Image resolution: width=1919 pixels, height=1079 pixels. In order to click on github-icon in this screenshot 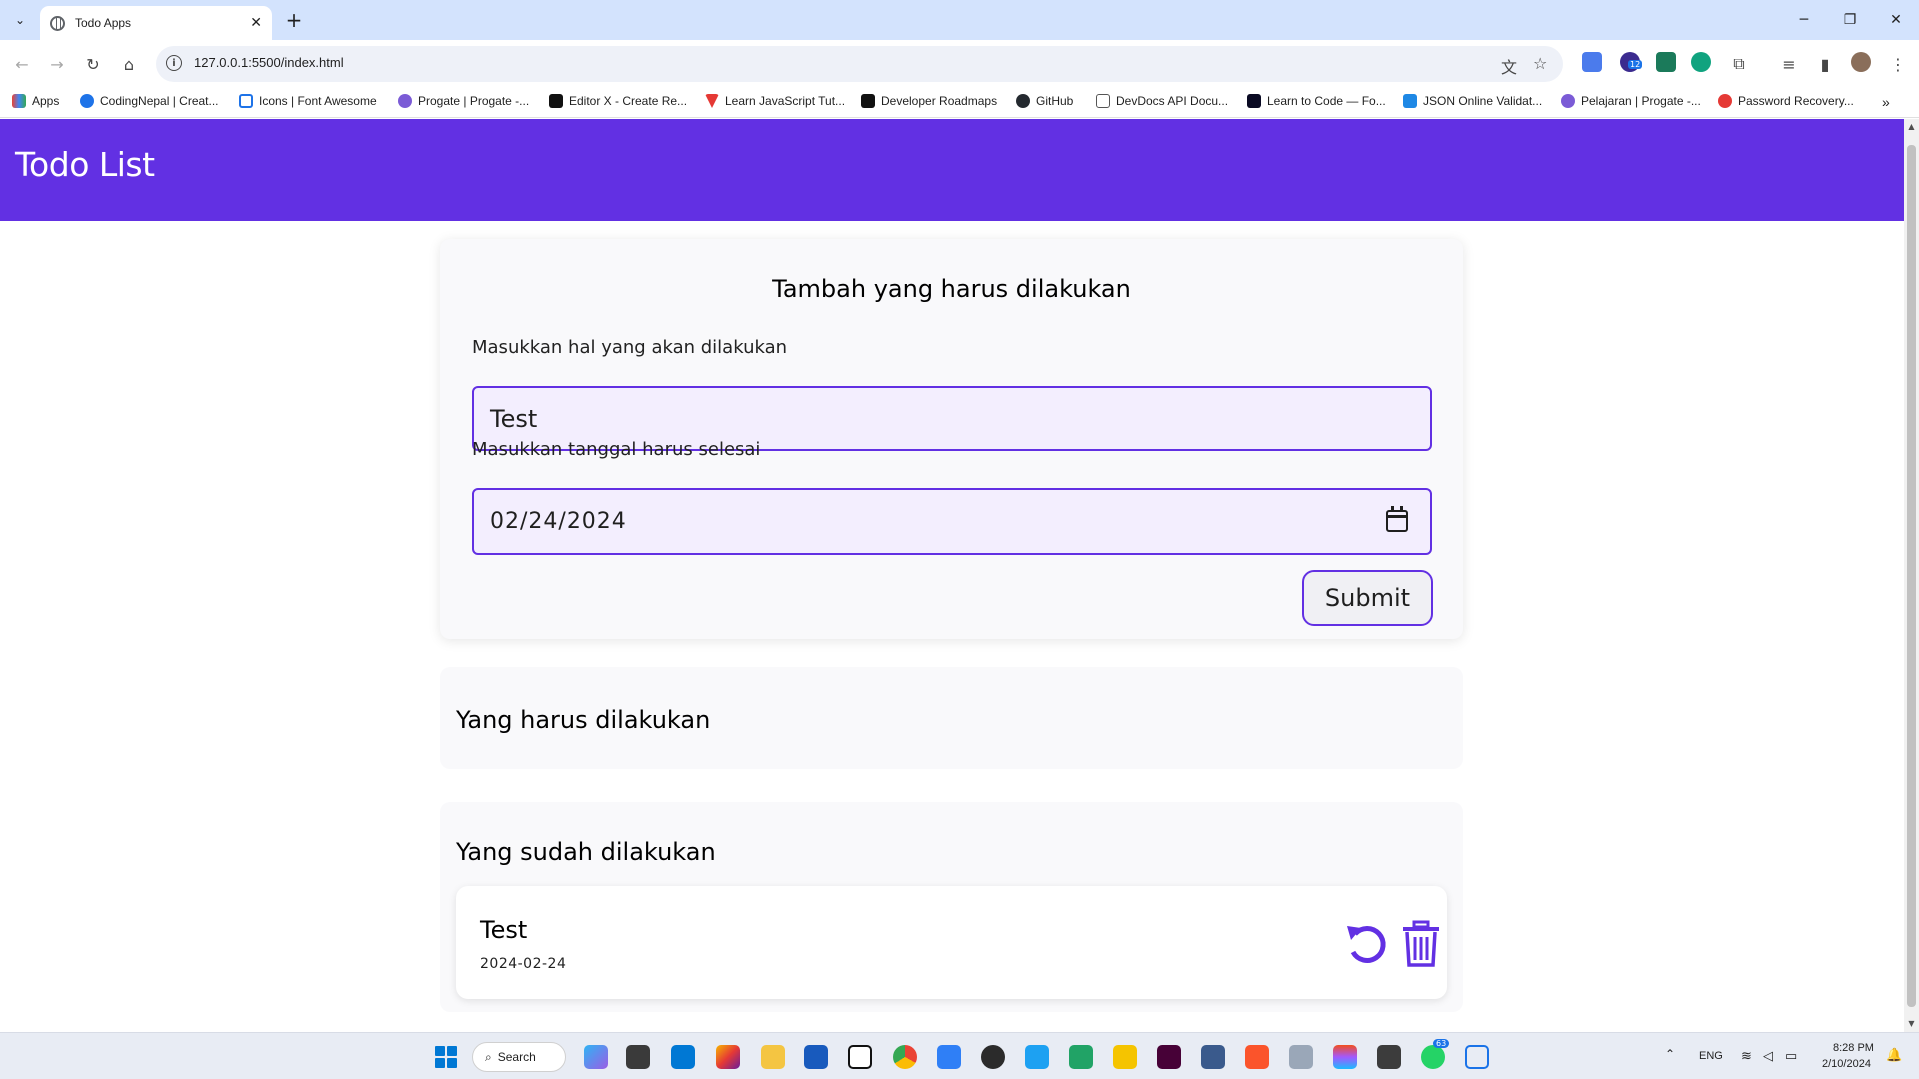, I will do `click(1023, 101)`.